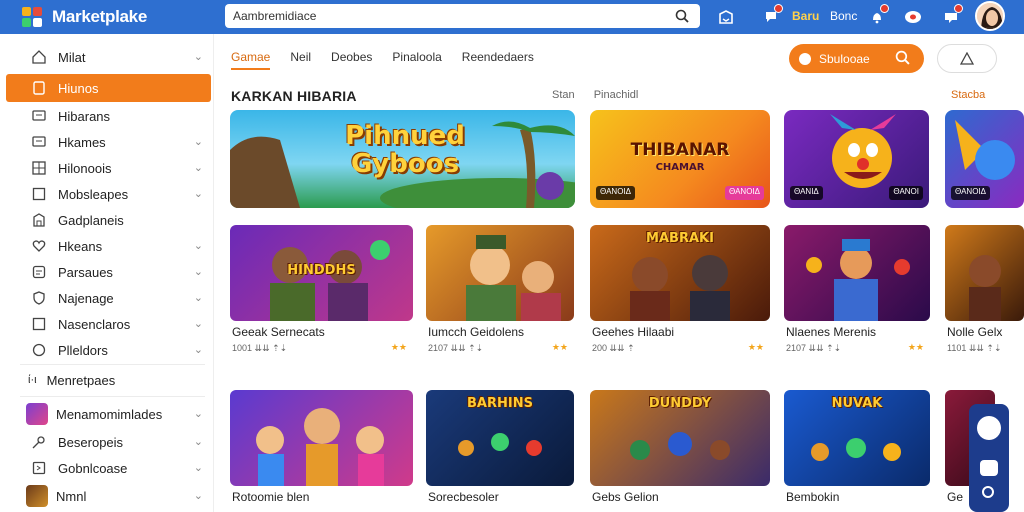  Describe the element at coordinates (108, 380) in the screenshot. I see `sidebar-group-header: ί·ι Menretpaes` at that location.